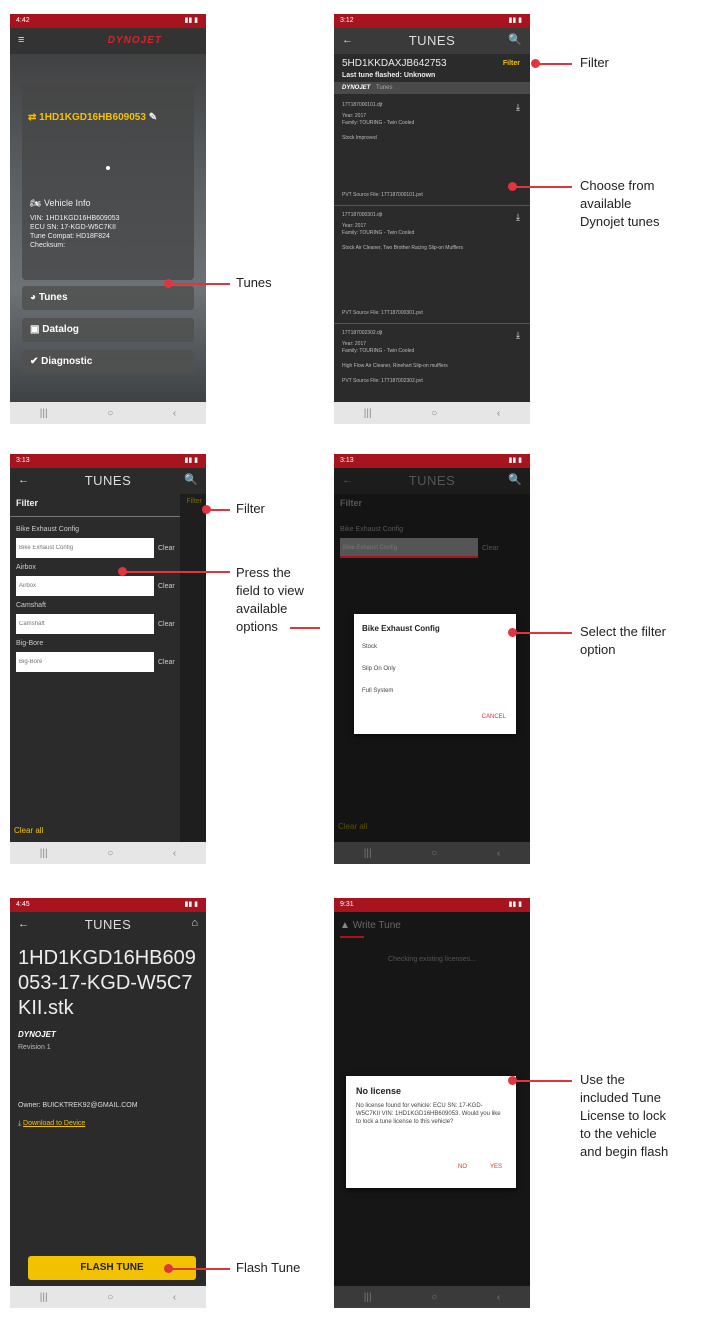 The width and height of the screenshot is (714, 1329). Describe the element at coordinates (362, 333) in the screenshot. I see `tune-file: 17T187002302.djt` at that location.